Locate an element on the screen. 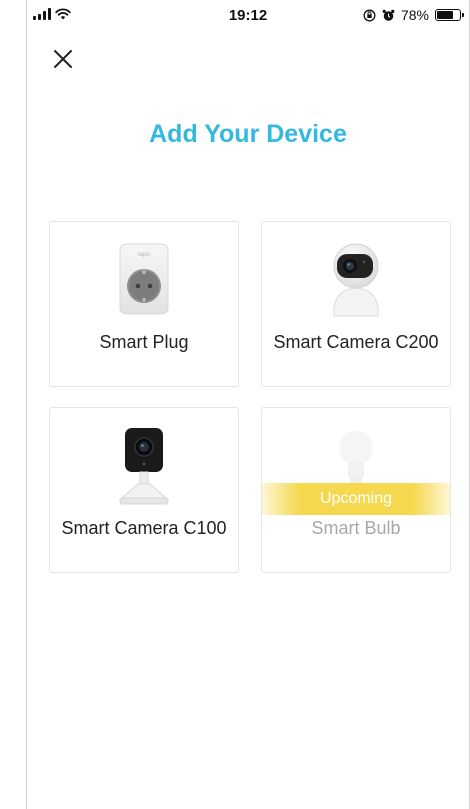 The image size is (470, 809). plug-brand-text: tapo is located at coordinates (144, 255).